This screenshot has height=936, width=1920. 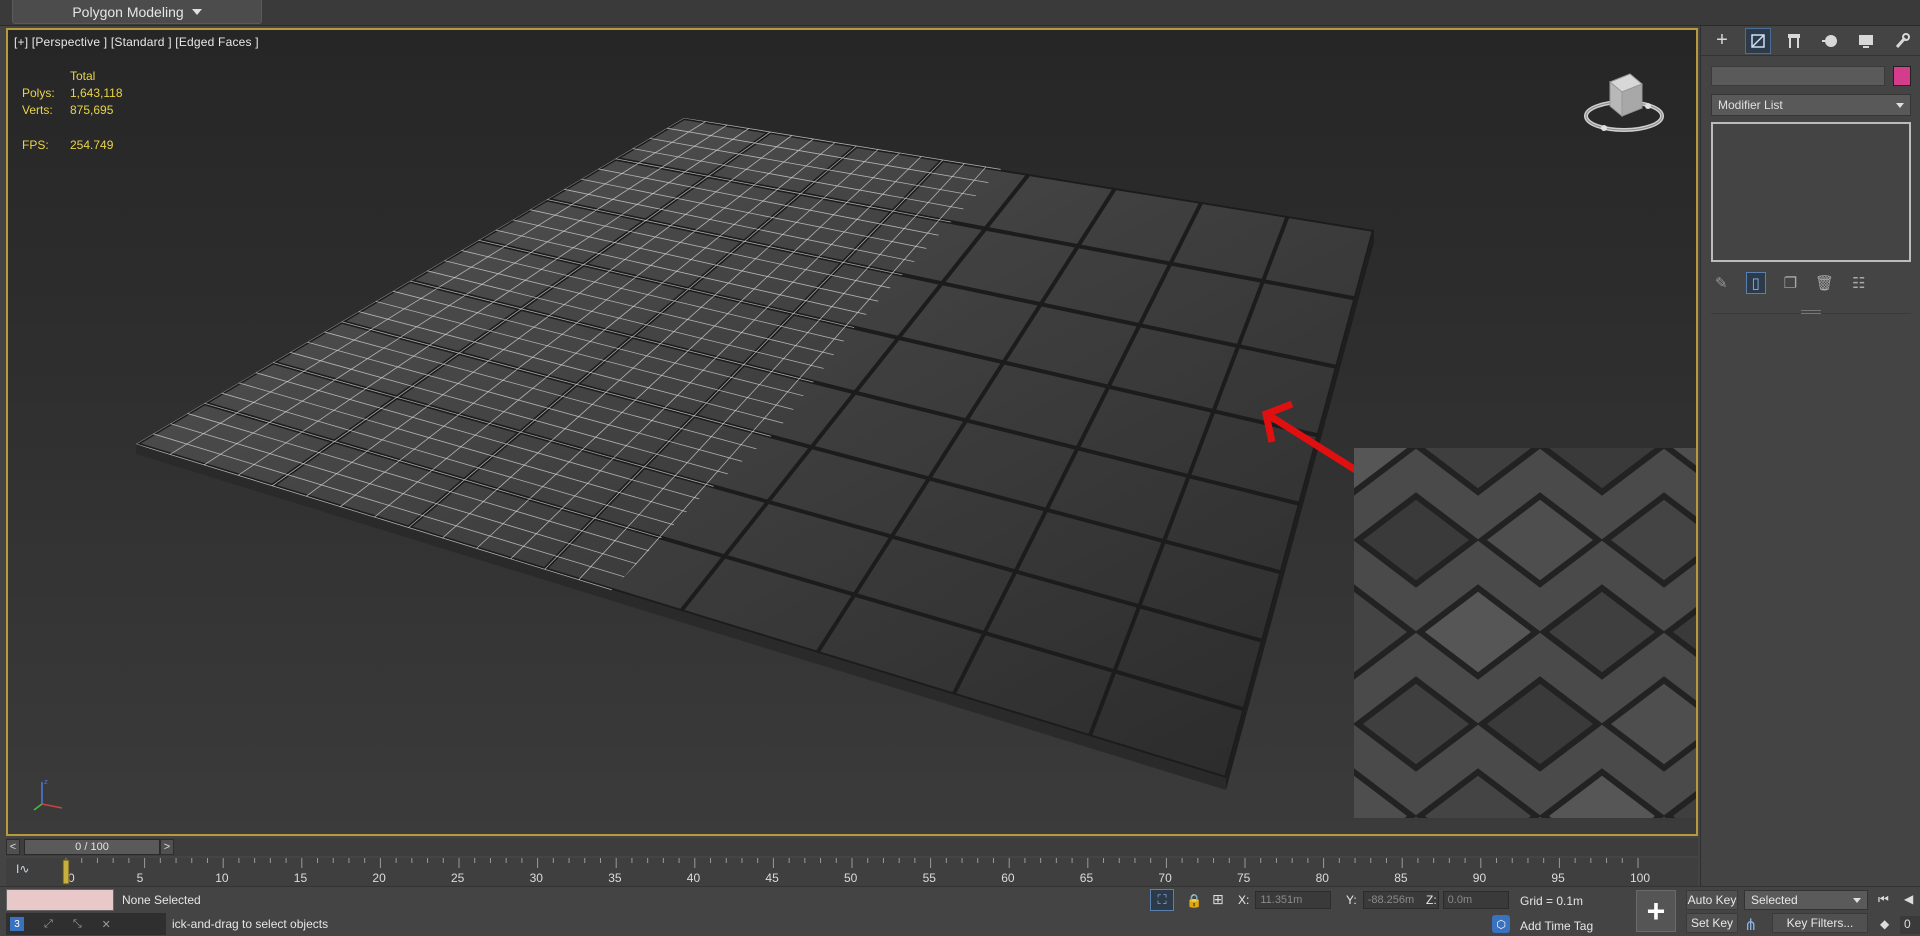 What do you see at coordinates (1810, 456) in the screenshot?
I see `command-panel: + Modifier List ✎ ▯ ❐ 🗑 ☷` at bounding box center [1810, 456].